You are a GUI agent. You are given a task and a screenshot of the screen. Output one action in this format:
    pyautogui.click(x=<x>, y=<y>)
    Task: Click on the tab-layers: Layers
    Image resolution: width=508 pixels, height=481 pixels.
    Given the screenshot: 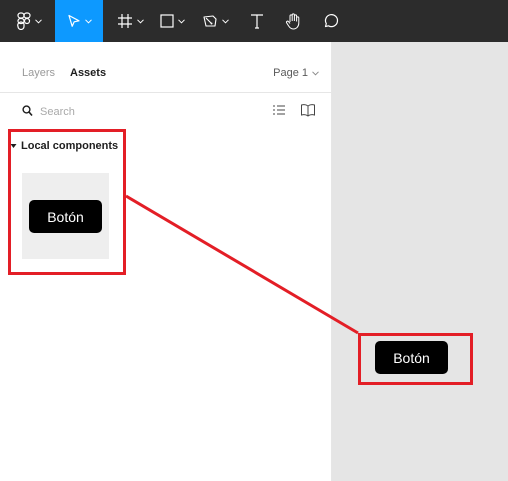 What is the action you would take?
    pyautogui.click(x=38, y=73)
    